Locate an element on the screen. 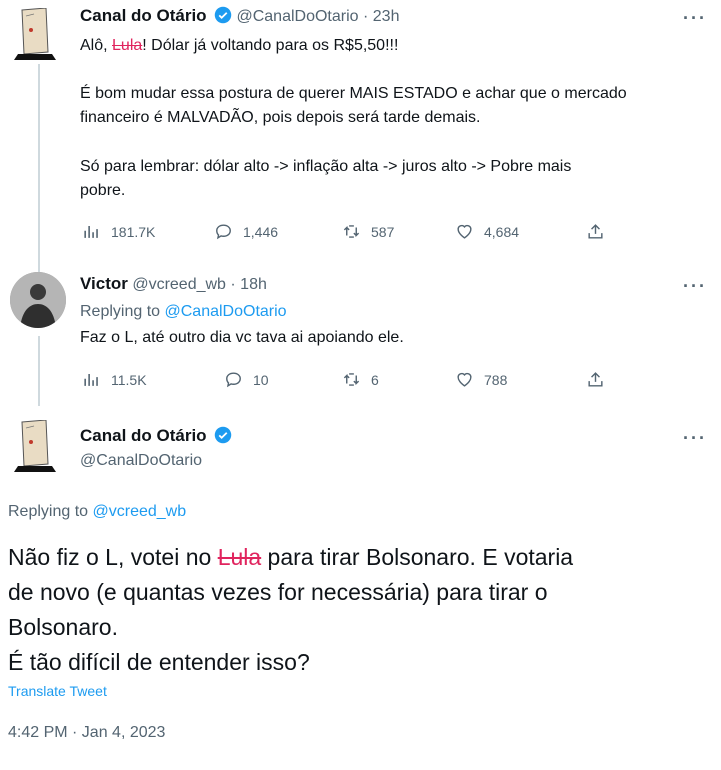 The image size is (721, 770). tweet-time: 18h is located at coordinates (253, 284).